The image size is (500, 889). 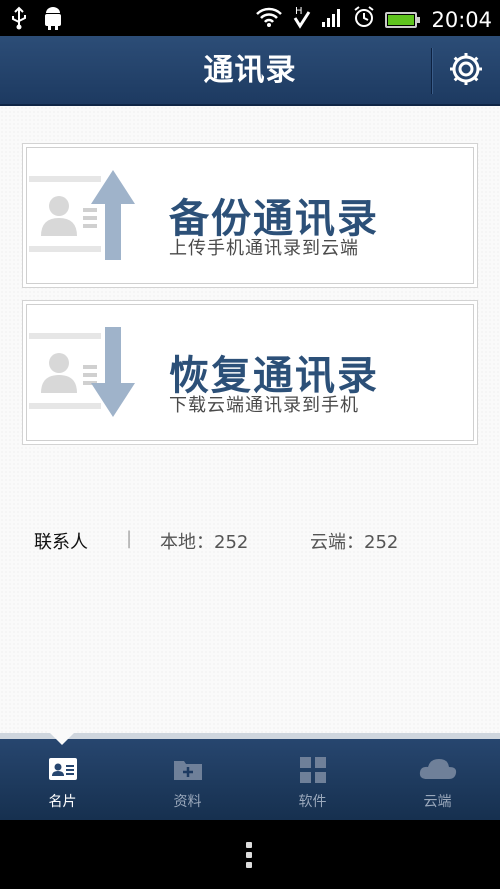 What do you see at coordinates (302, 20) in the screenshot?
I see `sync-icon: H` at bounding box center [302, 20].